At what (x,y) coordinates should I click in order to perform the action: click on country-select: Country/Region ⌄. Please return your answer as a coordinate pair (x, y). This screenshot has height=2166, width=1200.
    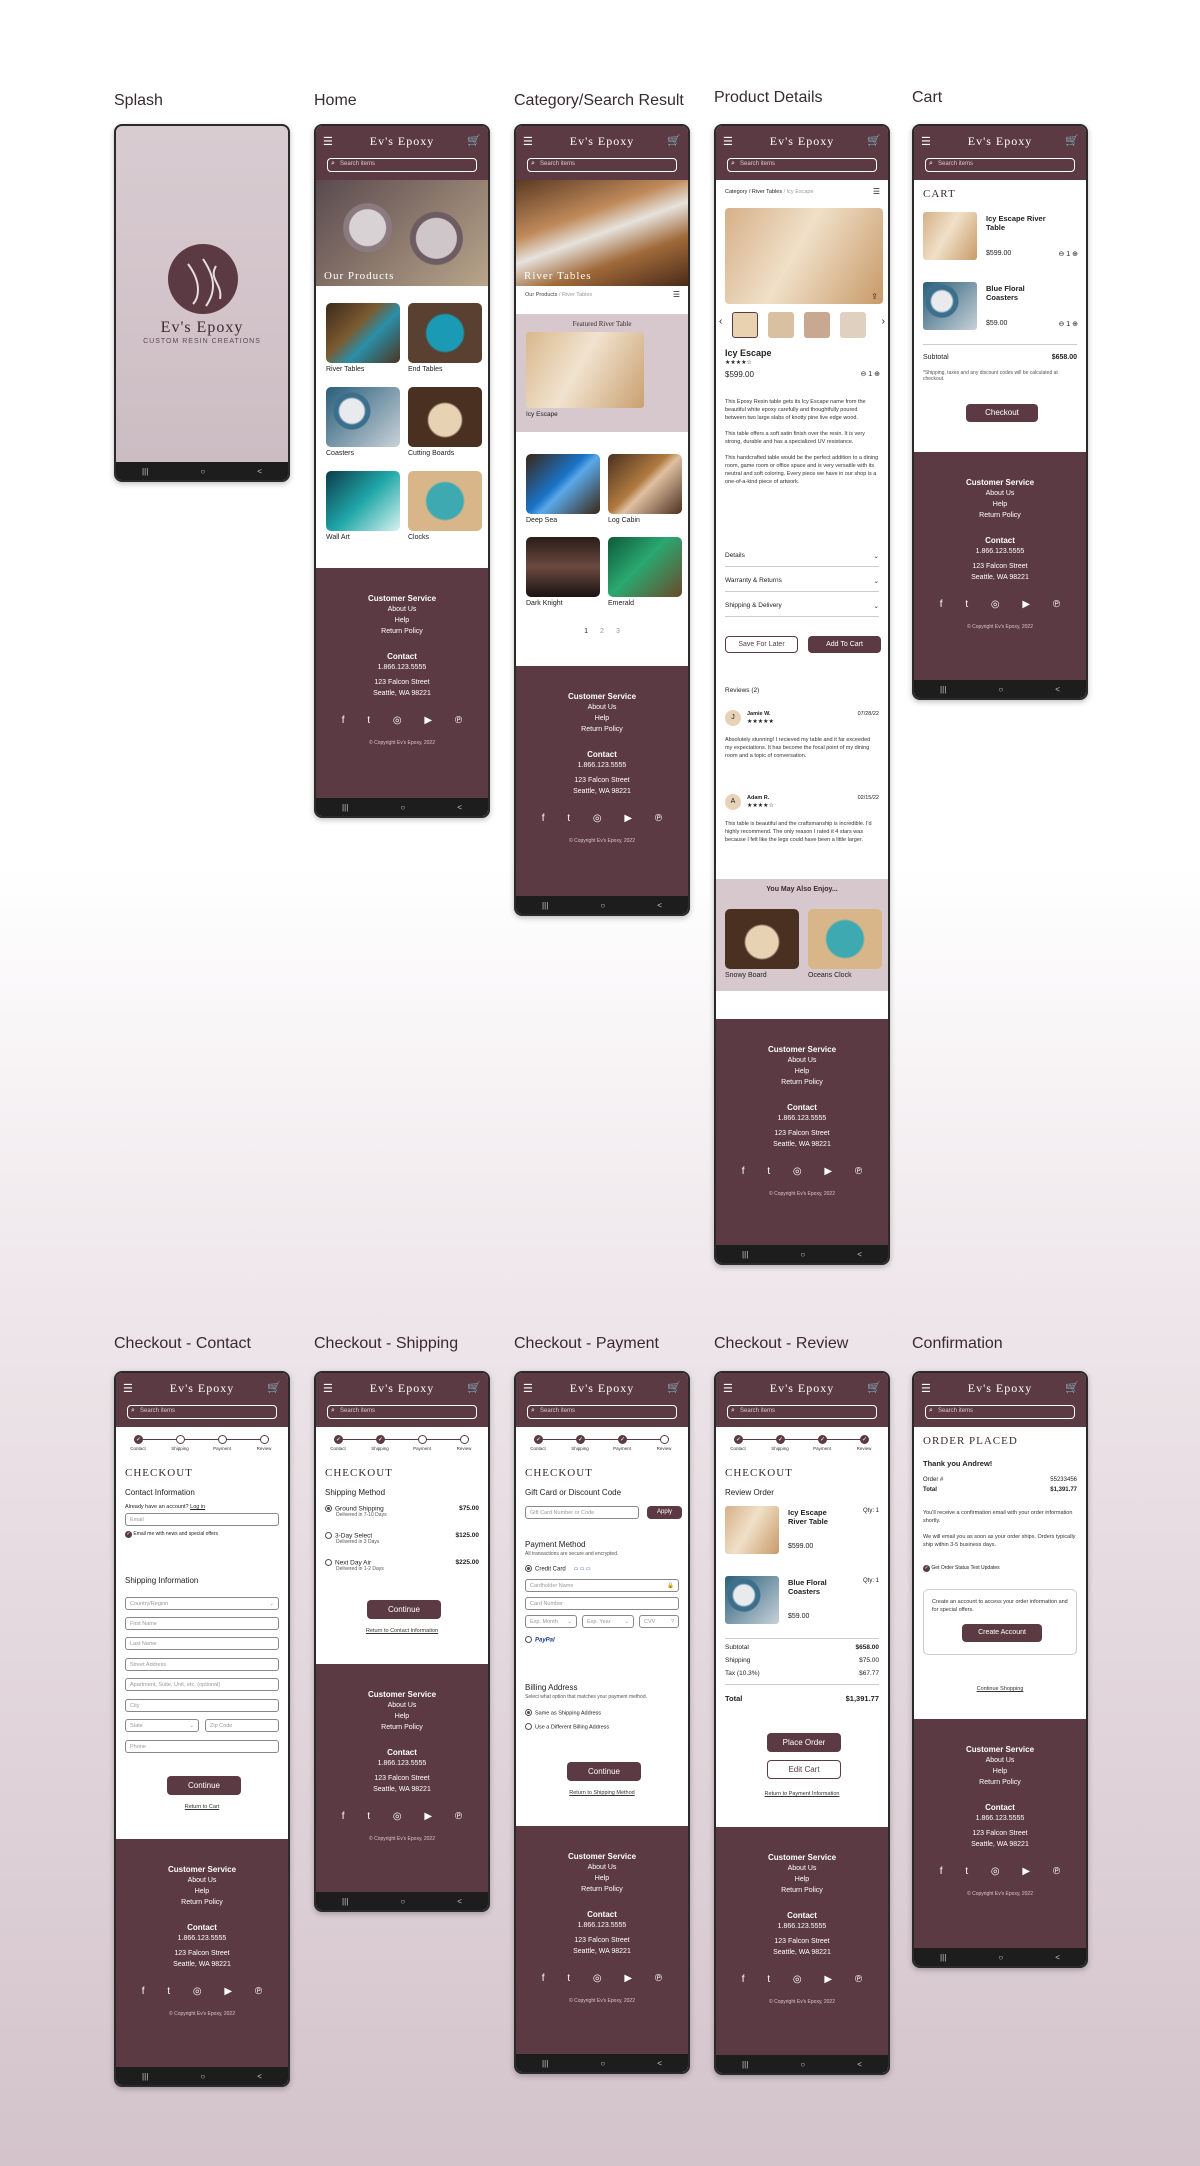
    Looking at the image, I should click on (202, 1603).